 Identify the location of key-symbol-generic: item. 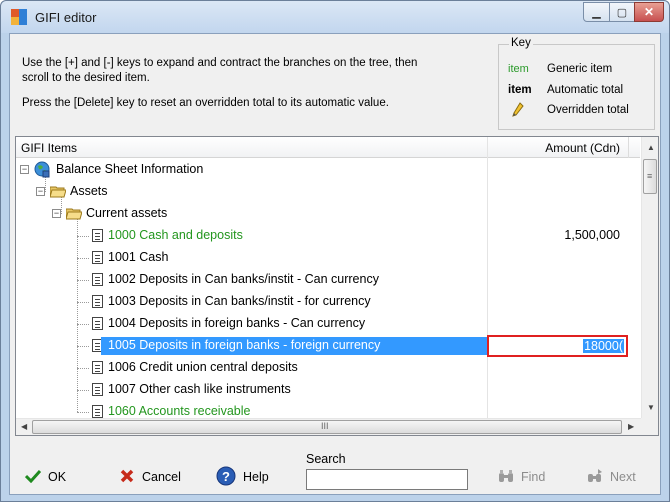
(518, 69).